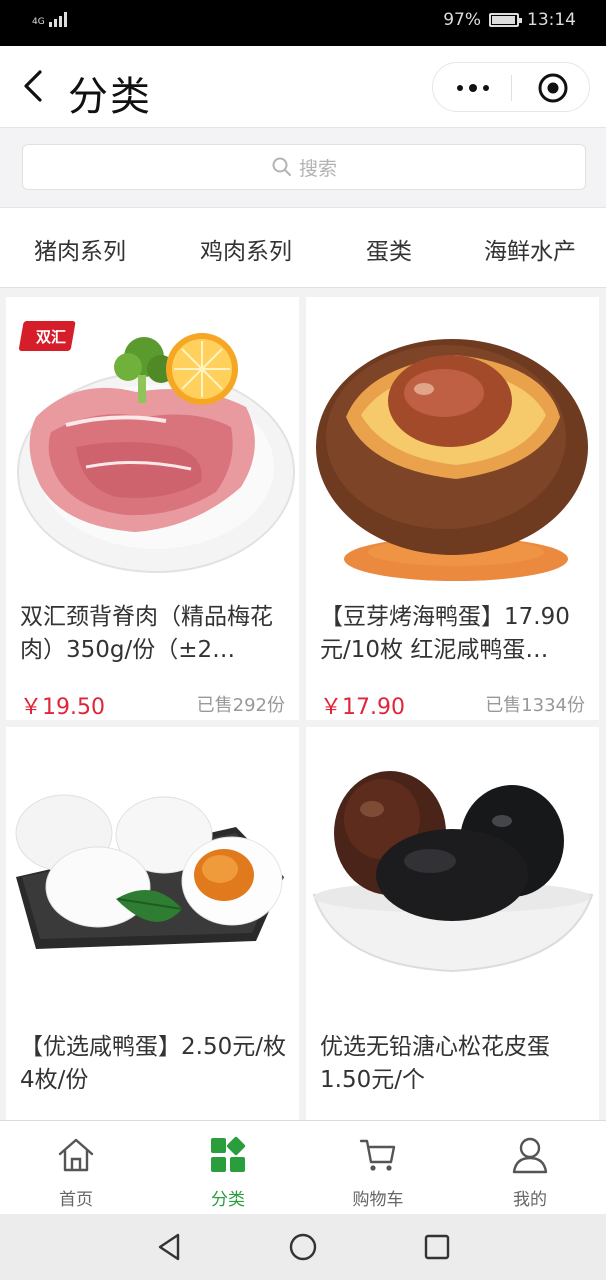 Image resolution: width=606 pixels, height=1280 pixels. What do you see at coordinates (169, 1247) in the screenshot?
I see `back-triangle-icon` at bounding box center [169, 1247].